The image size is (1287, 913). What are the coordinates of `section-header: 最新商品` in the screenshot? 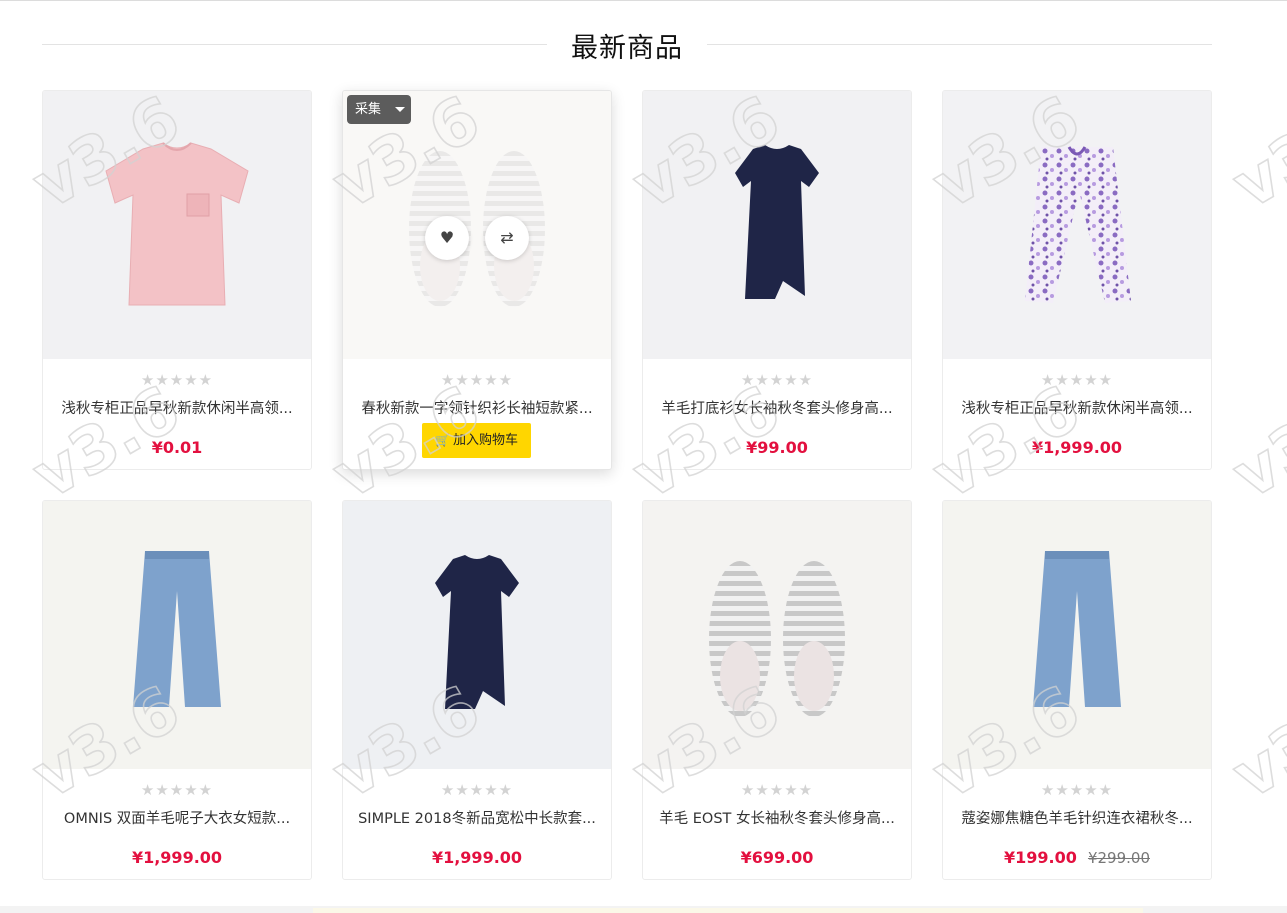 It's located at (627, 44).